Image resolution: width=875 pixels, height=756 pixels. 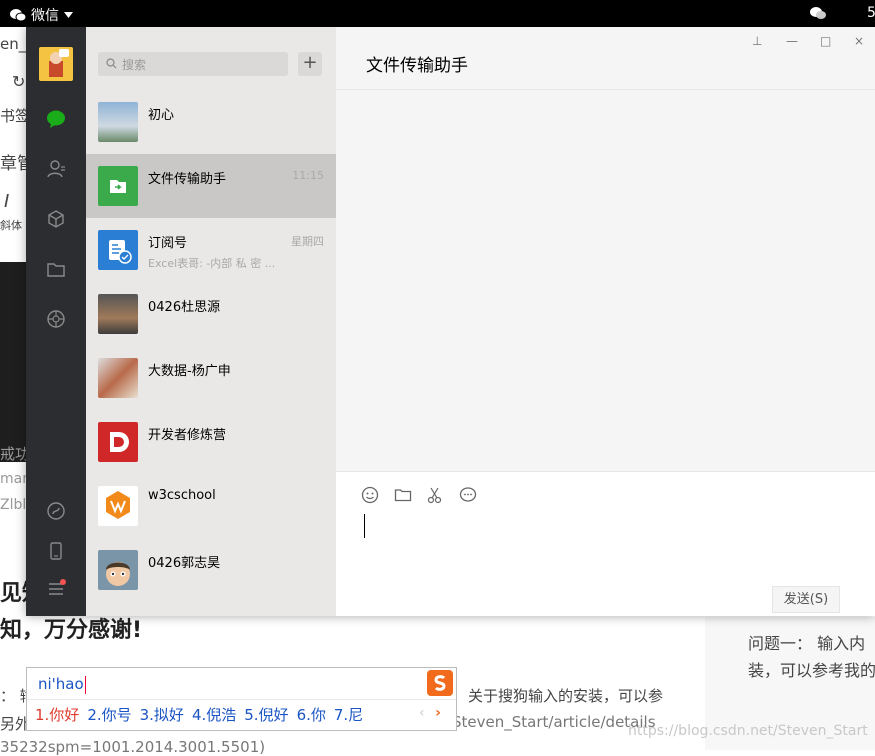 What do you see at coordinates (348, 715) in the screenshot?
I see `ime-candidate: 7.尼` at bounding box center [348, 715].